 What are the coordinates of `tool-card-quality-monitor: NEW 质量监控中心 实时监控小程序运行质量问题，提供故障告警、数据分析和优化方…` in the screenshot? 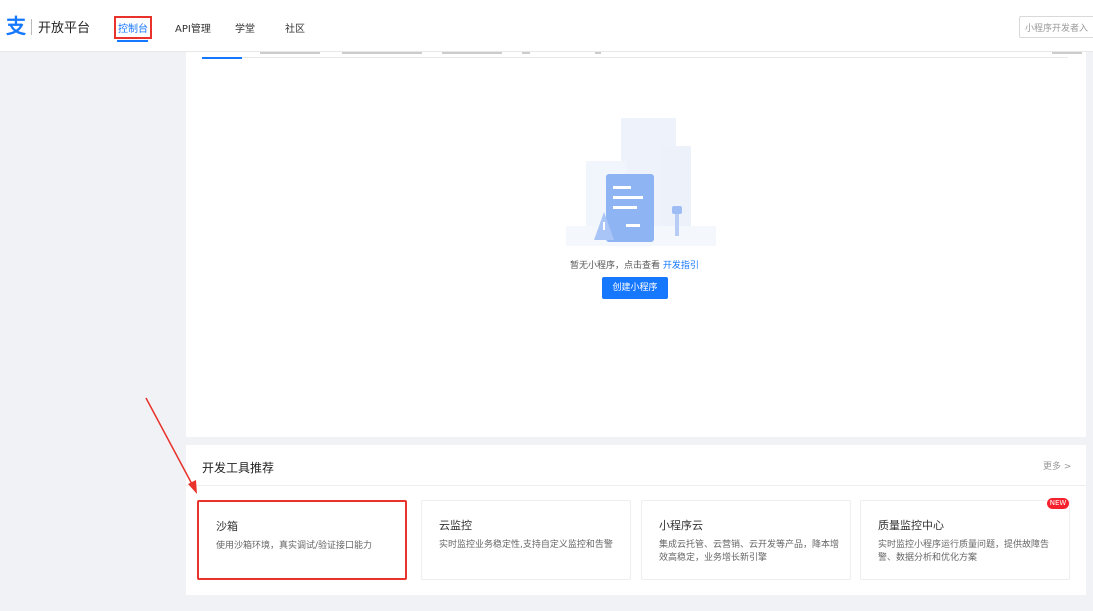 It's located at (965, 539).